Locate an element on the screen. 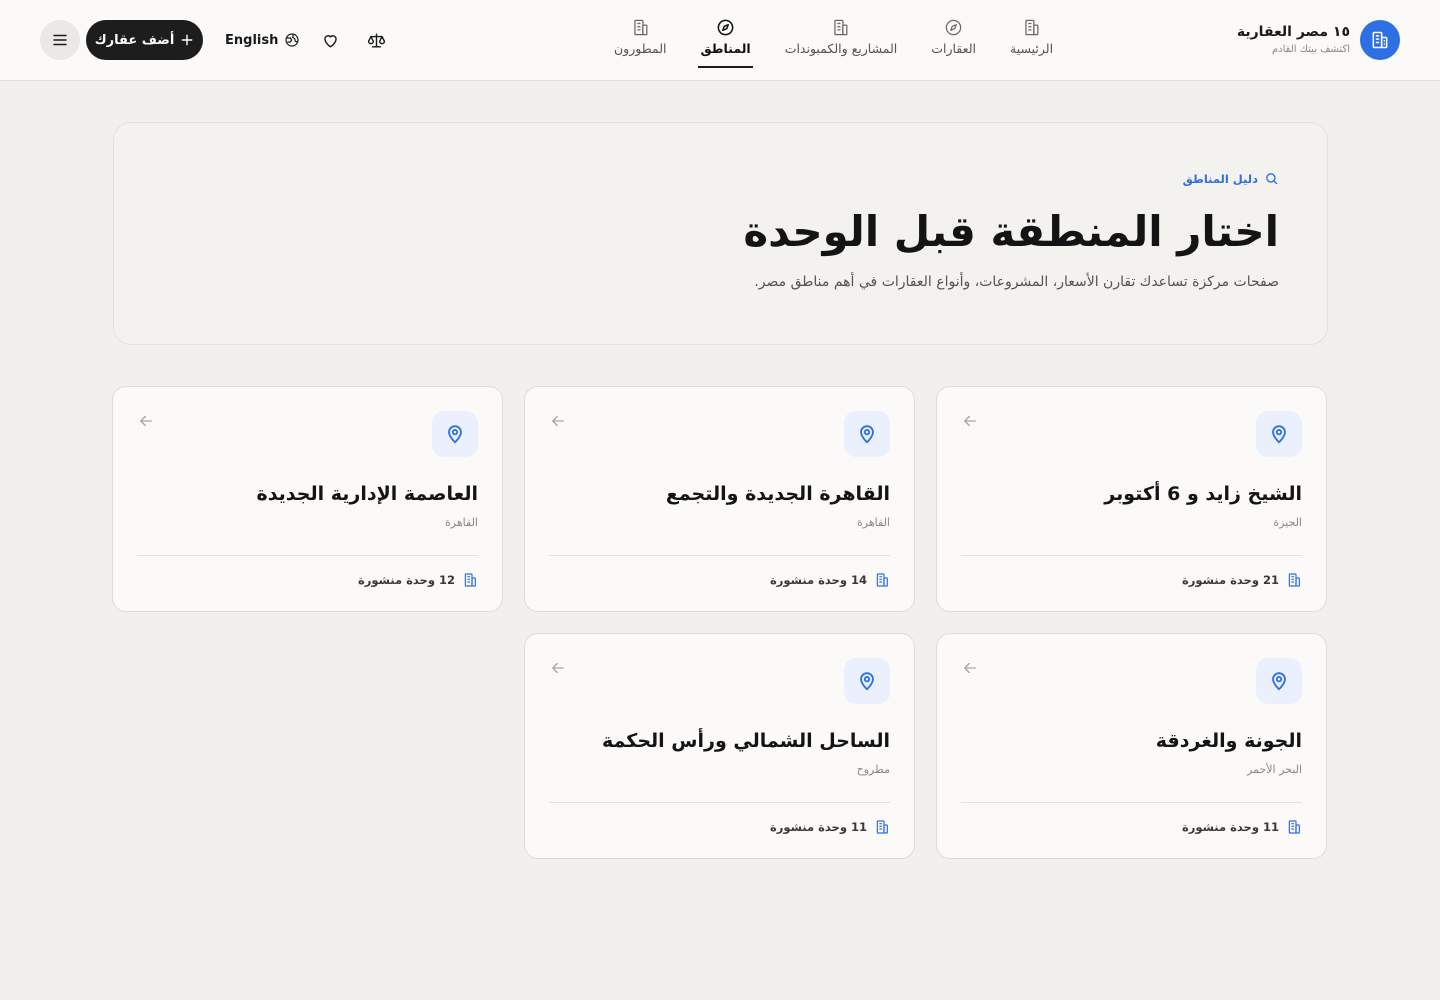 This screenshot has height=1000, width=1440. area-unit-count: 12 وحدة منشورة is located at coordinates (418, 580).